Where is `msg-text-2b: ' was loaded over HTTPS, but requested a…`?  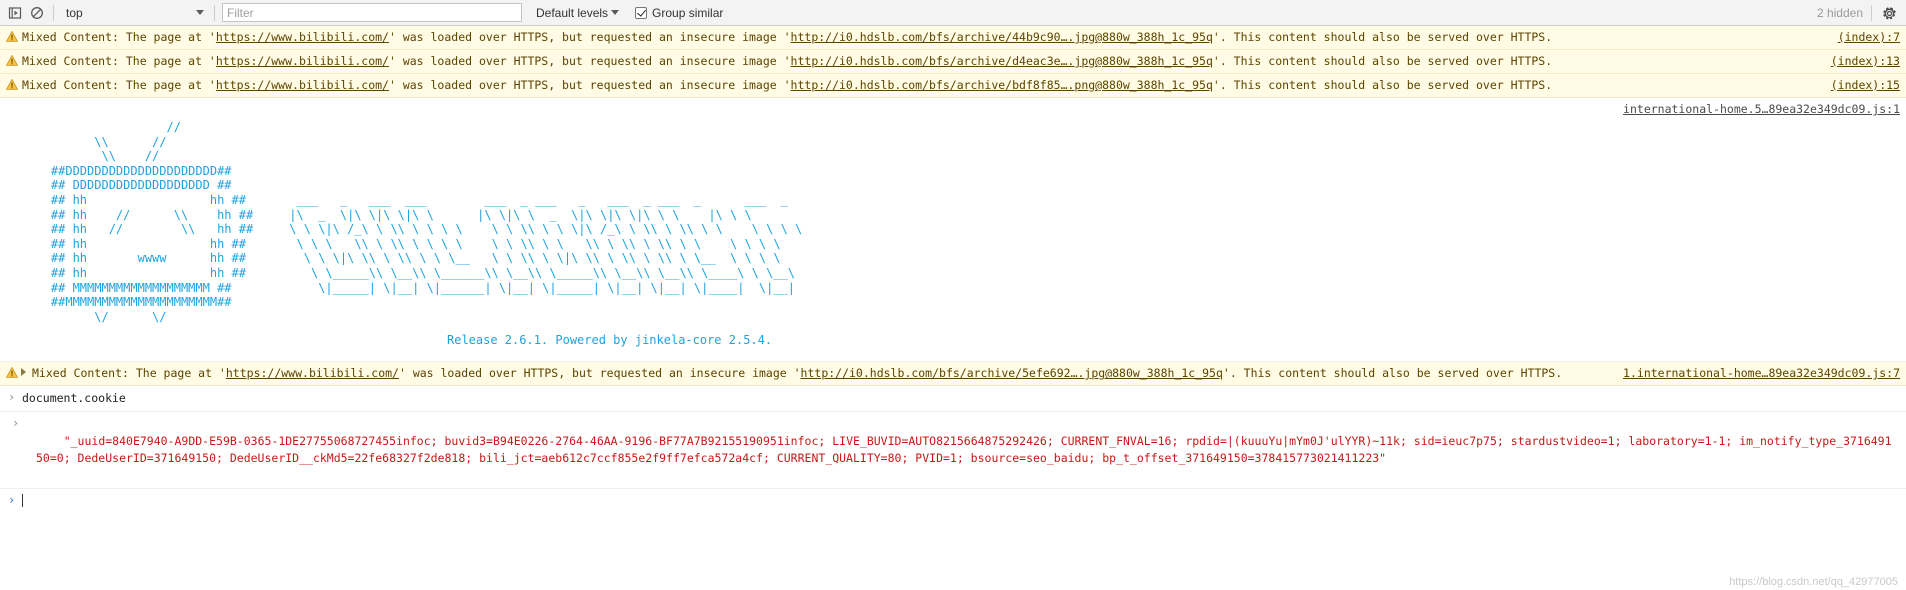 msg-text-2b: ' was loaded over HTTPS, but requested a… is located at coordinates (589, 61).